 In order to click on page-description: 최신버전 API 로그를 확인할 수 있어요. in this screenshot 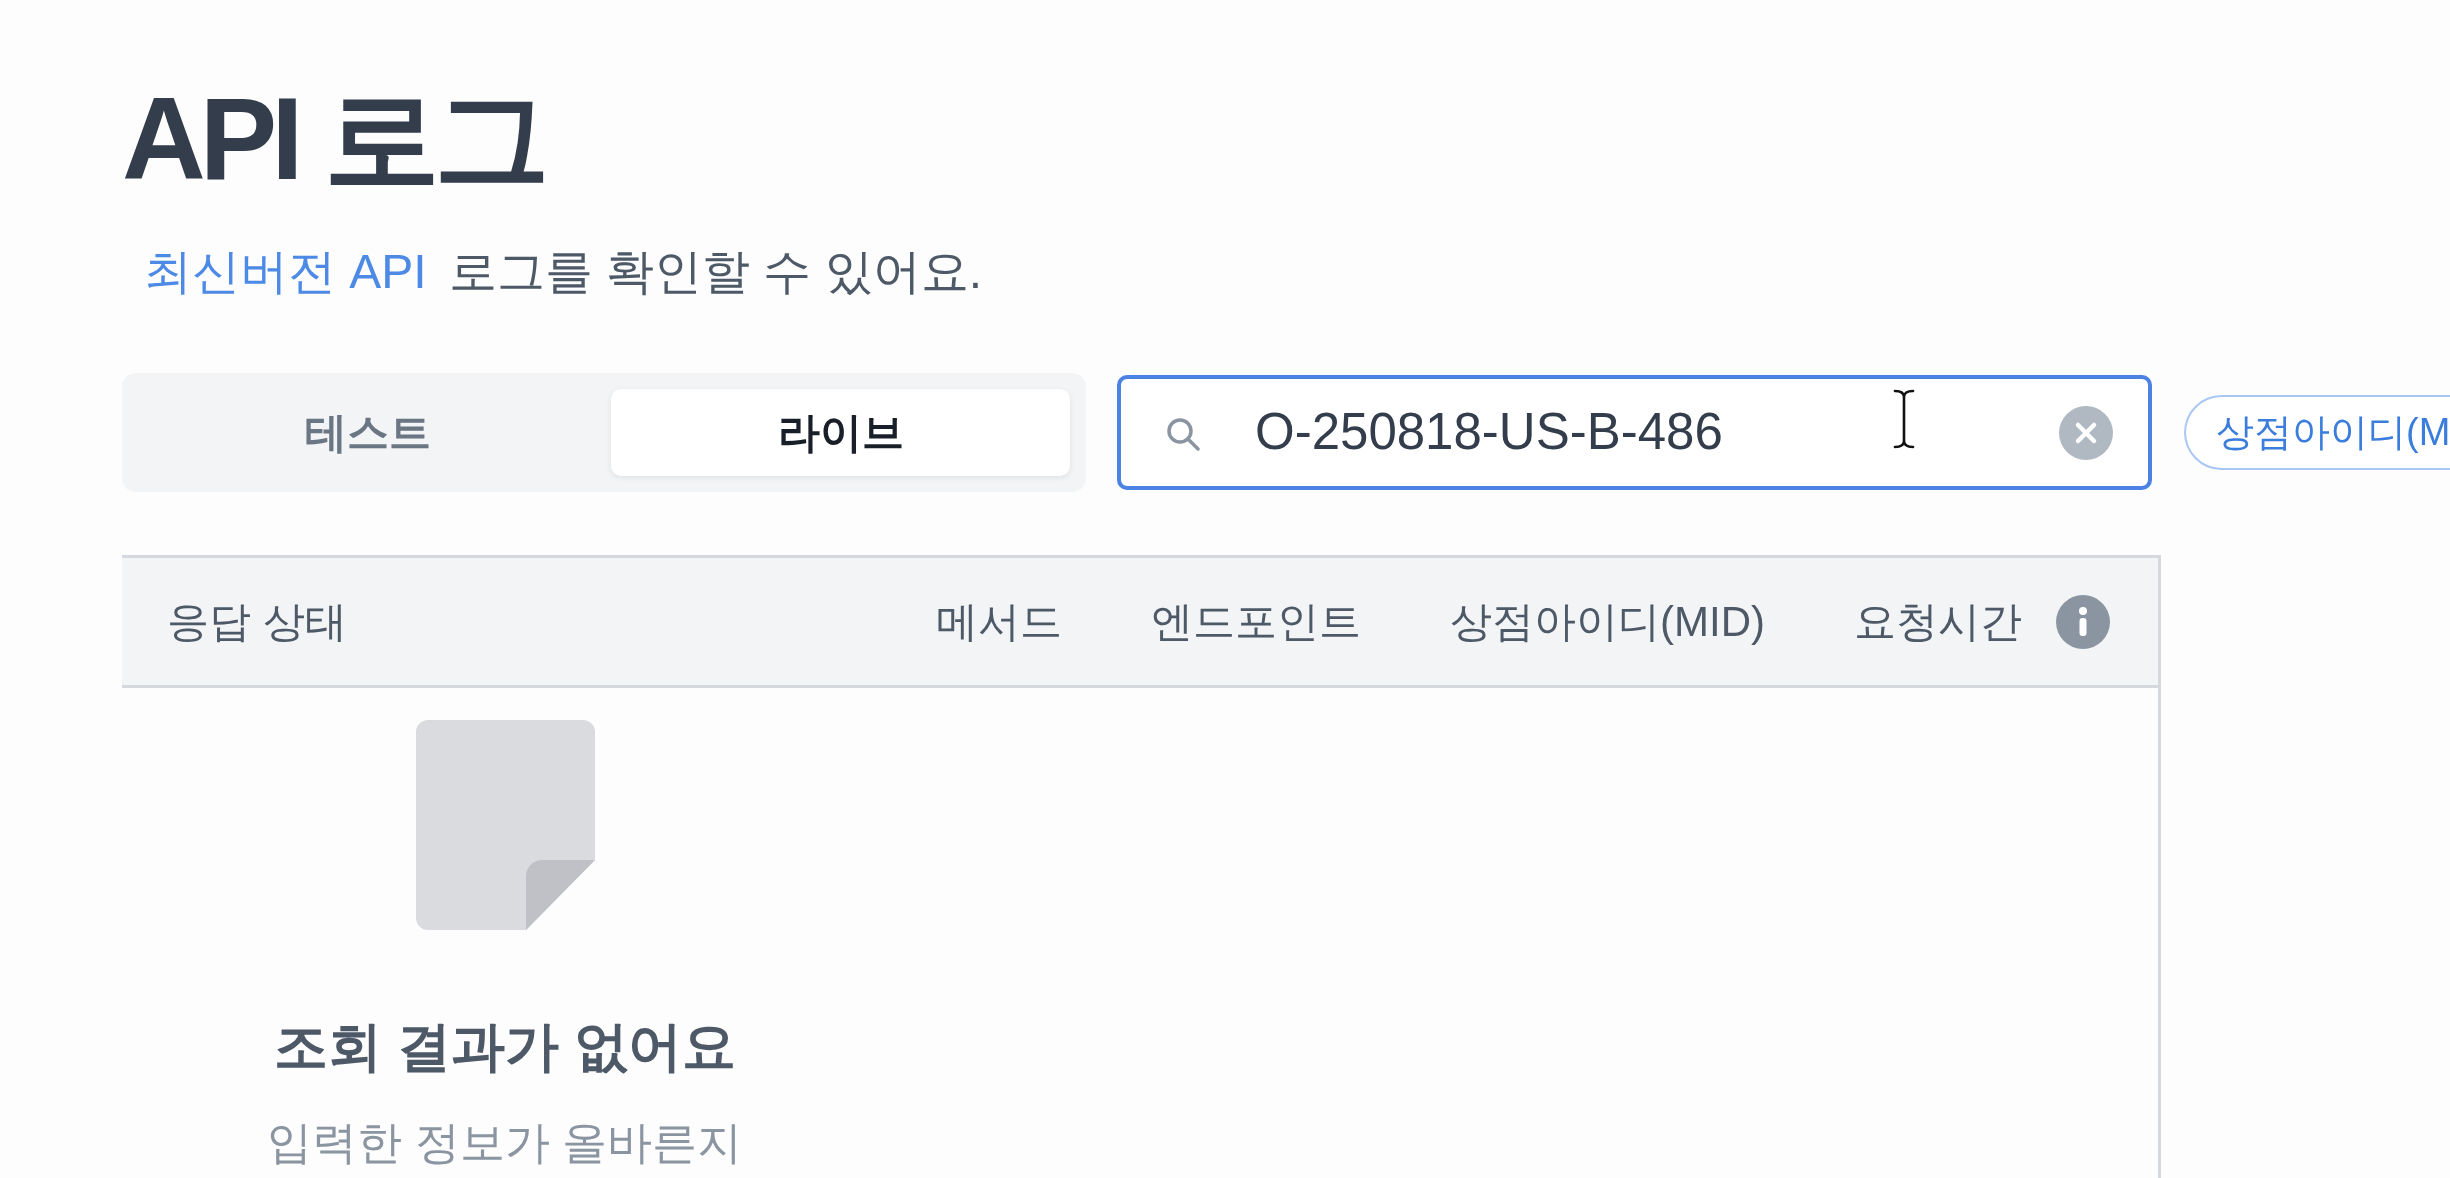, I will do `click(563, 272)`.